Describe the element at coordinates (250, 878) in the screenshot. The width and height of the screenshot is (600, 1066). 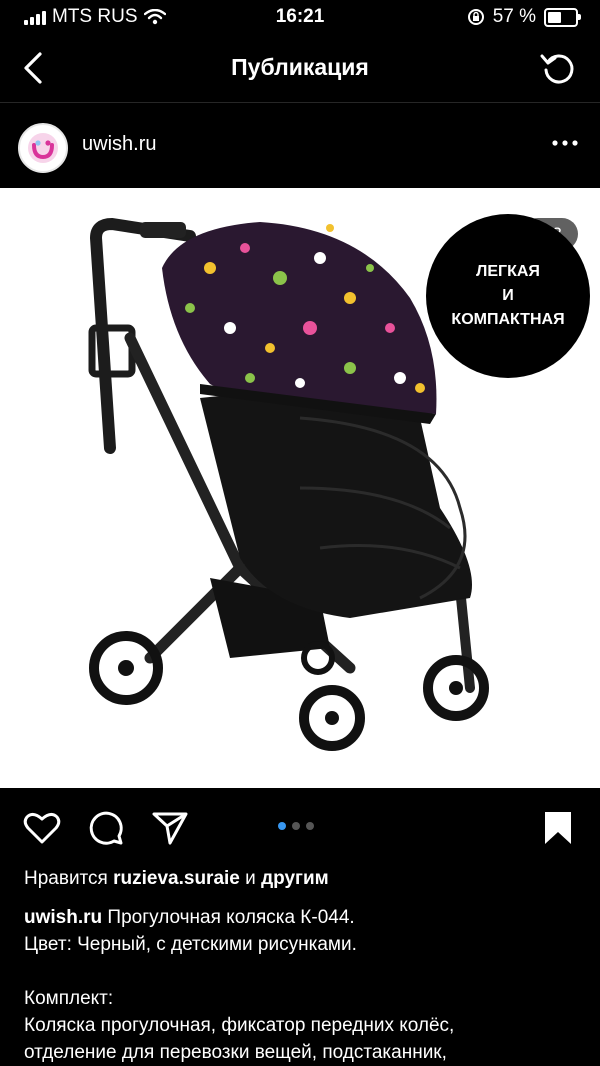
I see `likes-middle: и` at that location.